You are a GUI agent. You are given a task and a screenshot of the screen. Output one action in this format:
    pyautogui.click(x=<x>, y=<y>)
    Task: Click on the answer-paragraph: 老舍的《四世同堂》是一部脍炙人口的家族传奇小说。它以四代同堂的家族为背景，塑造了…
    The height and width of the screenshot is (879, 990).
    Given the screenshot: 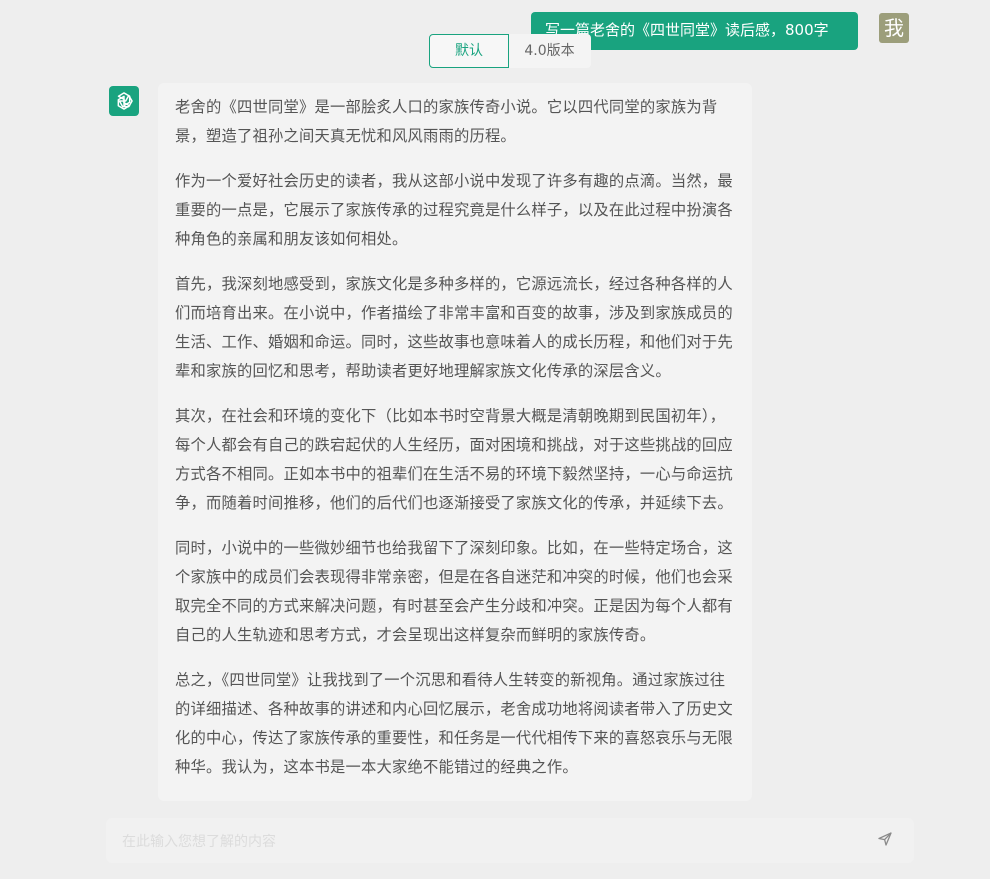 What is the action you would take?
    pyautogui.click(x=446, y=121)
    